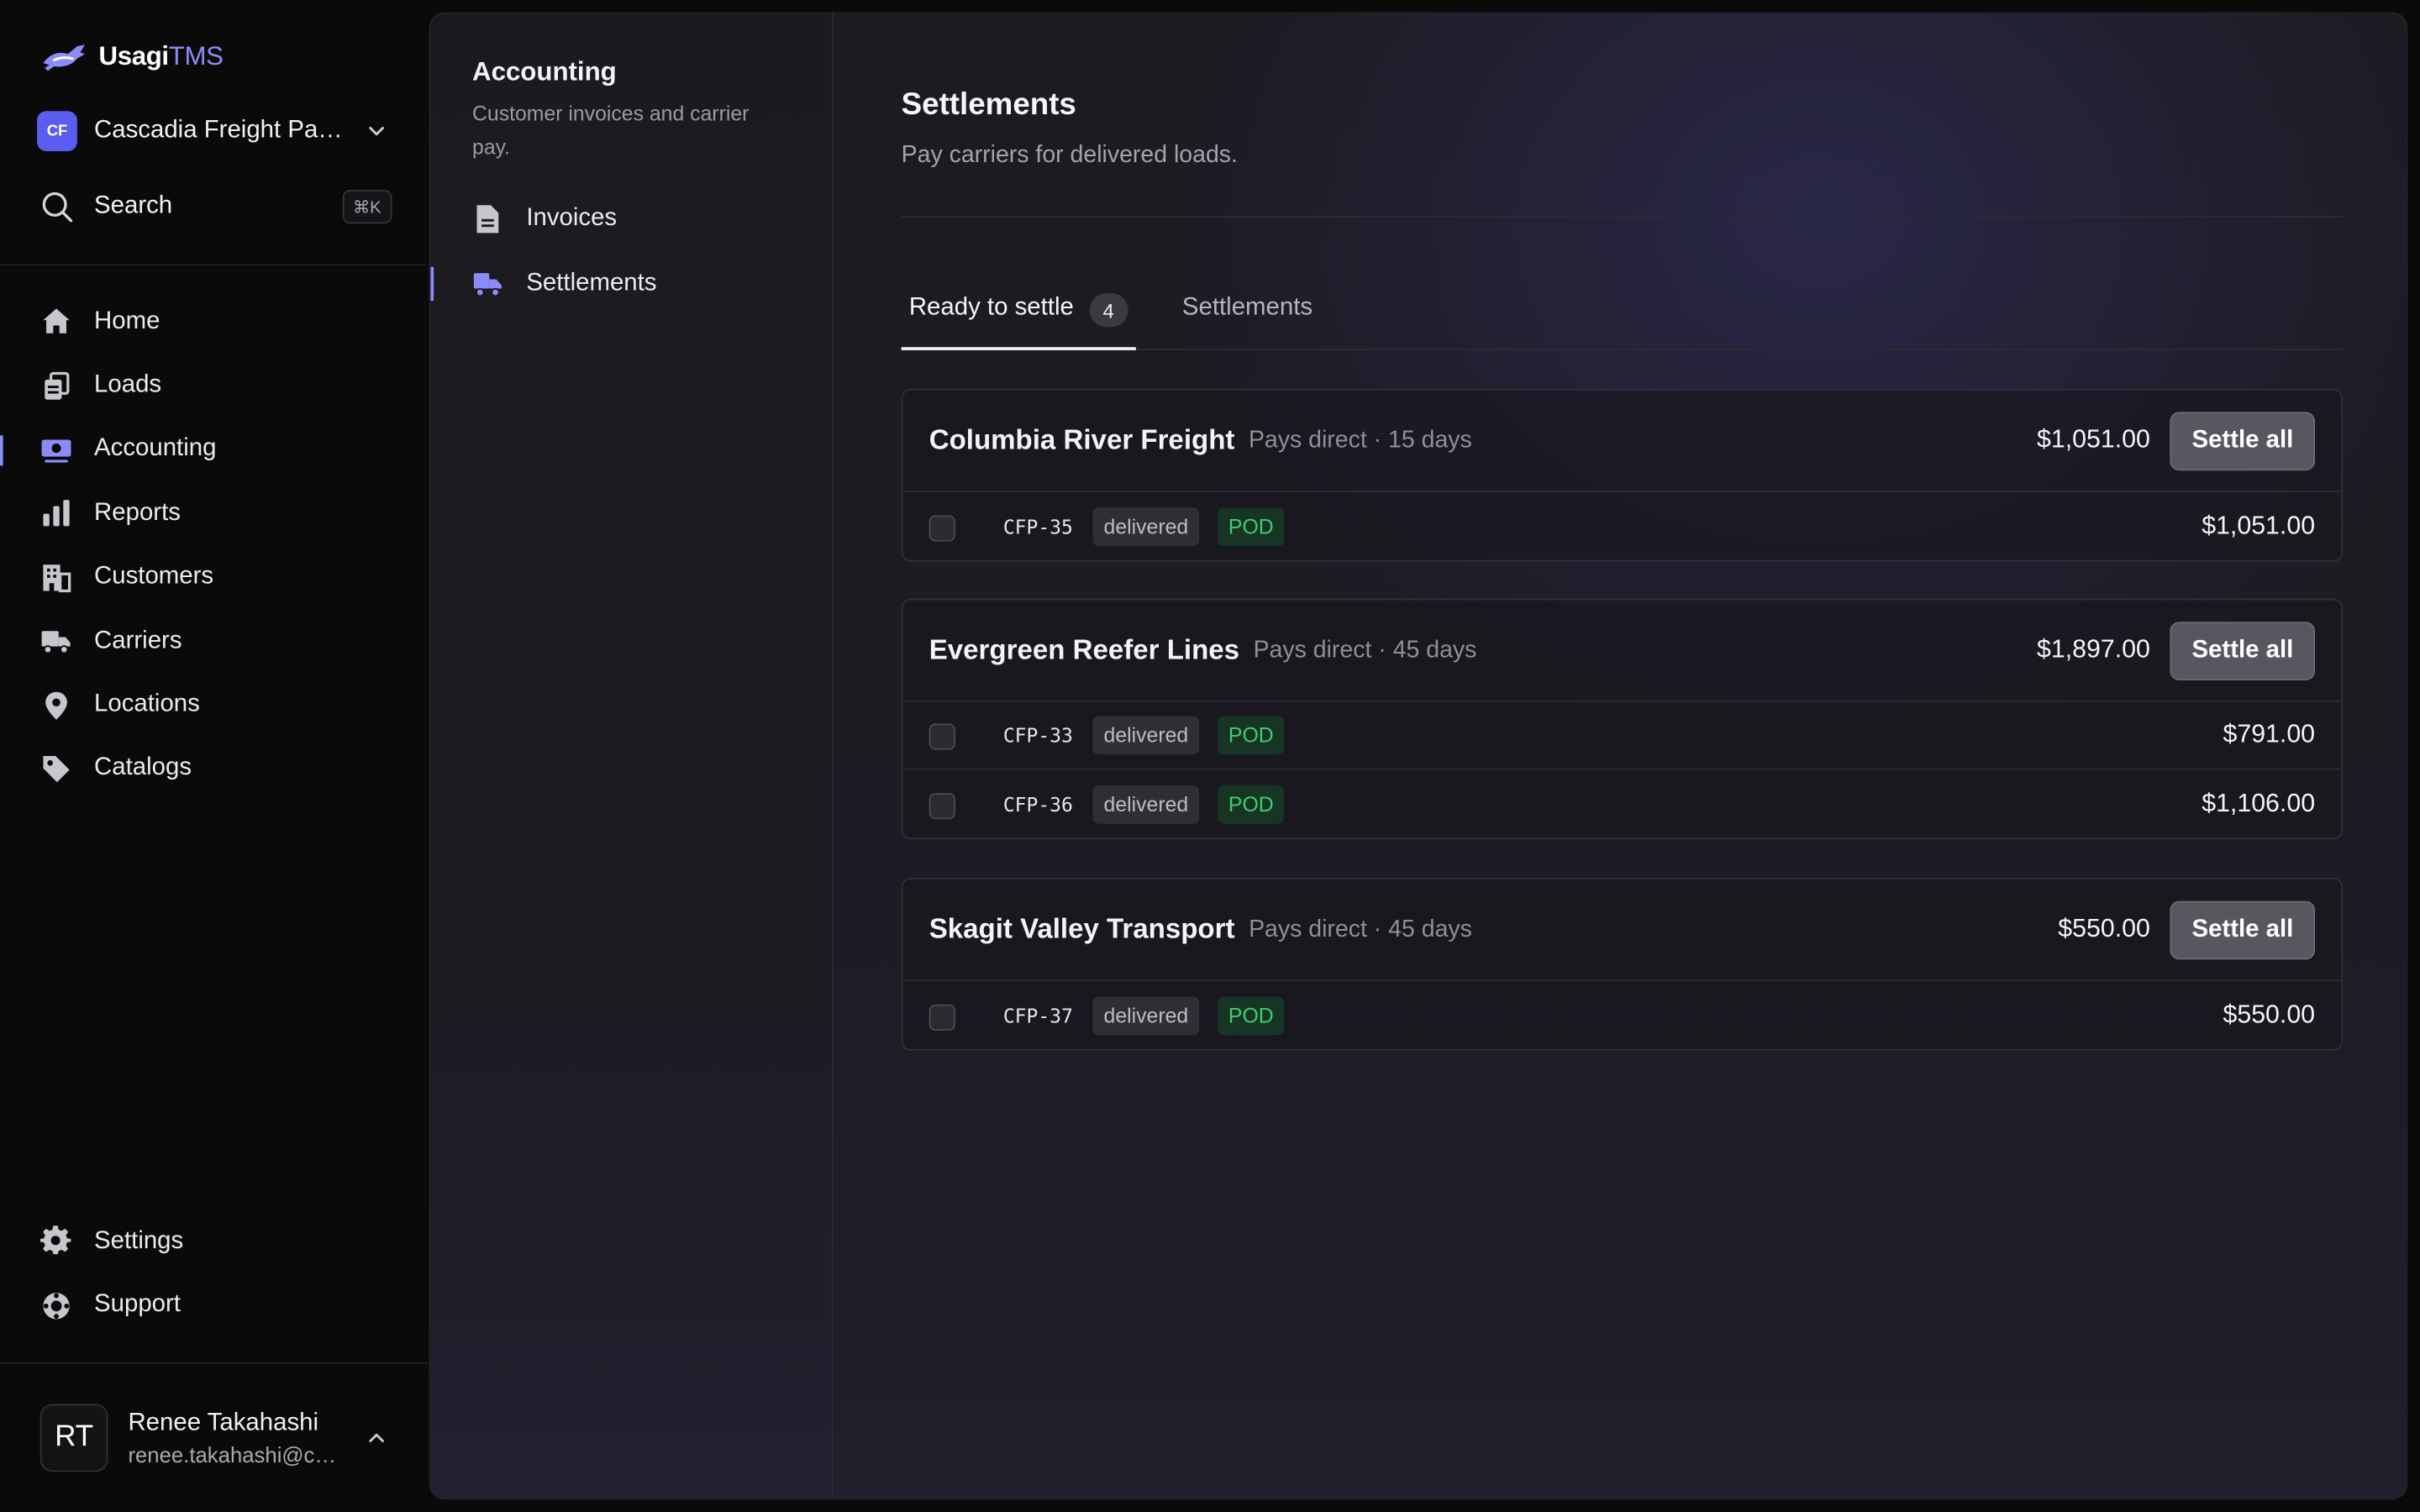  What do you see at coordinates (57, 131) in the screenshot?
I see `org-badge: CF` at bounding box center [57, 131].